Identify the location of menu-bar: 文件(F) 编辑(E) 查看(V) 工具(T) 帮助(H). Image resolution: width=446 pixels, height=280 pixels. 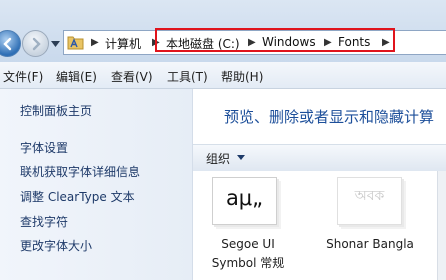
(223, 75).